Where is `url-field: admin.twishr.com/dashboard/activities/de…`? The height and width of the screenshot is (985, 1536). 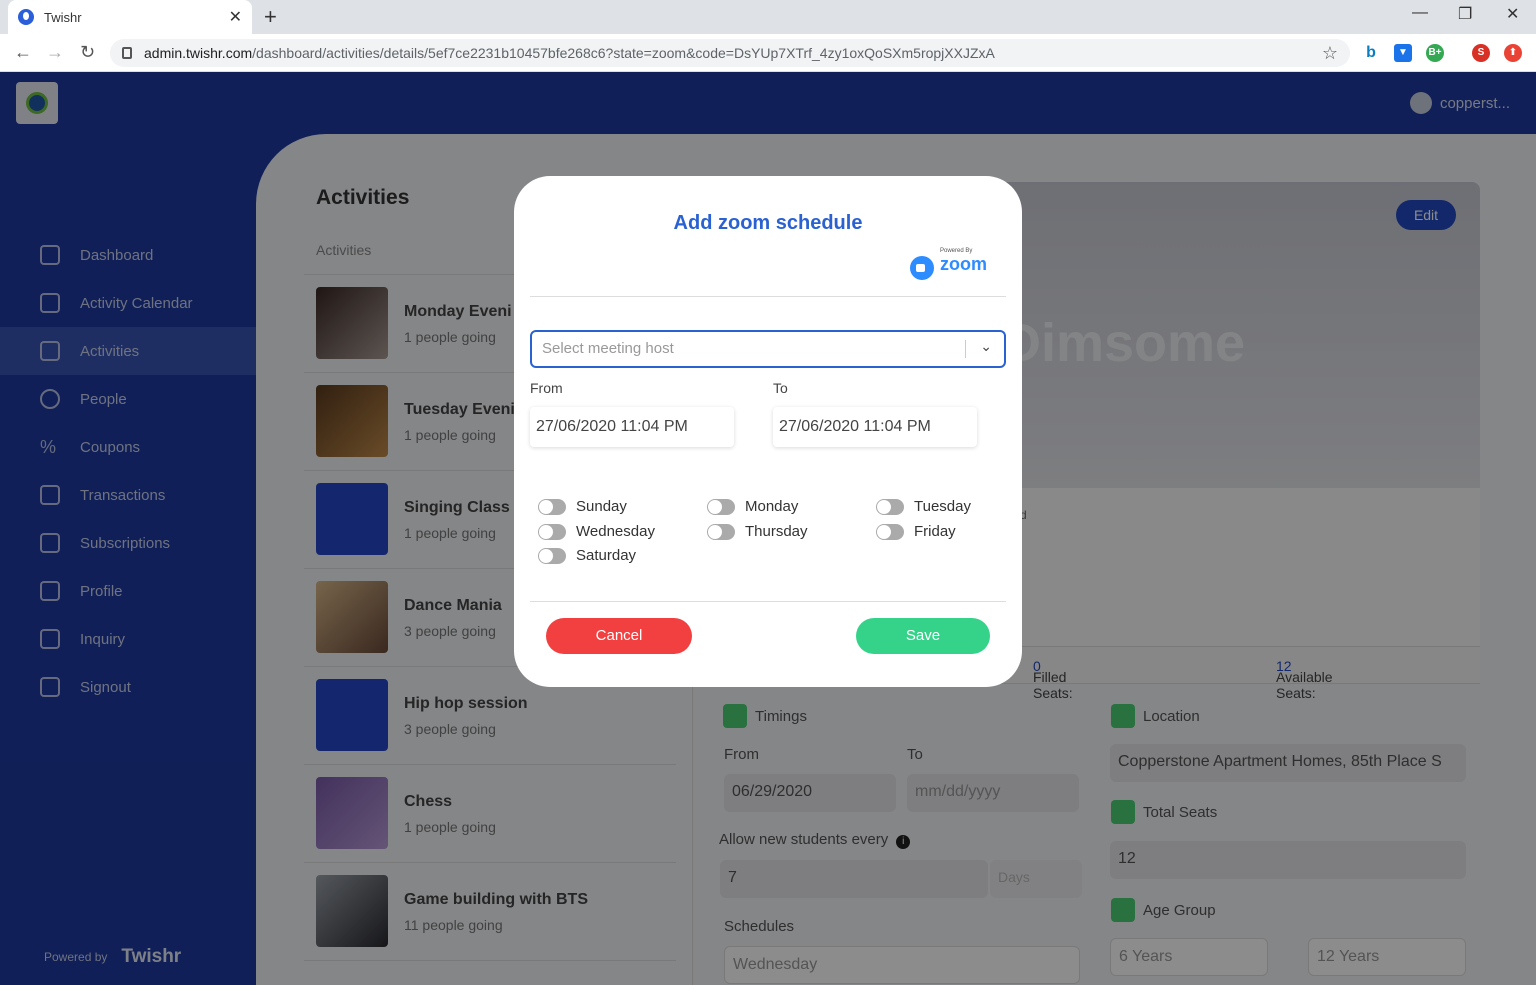
url-field: admin.twishr.com/dashboard/activities/de… is located at coordinates (730, 53).